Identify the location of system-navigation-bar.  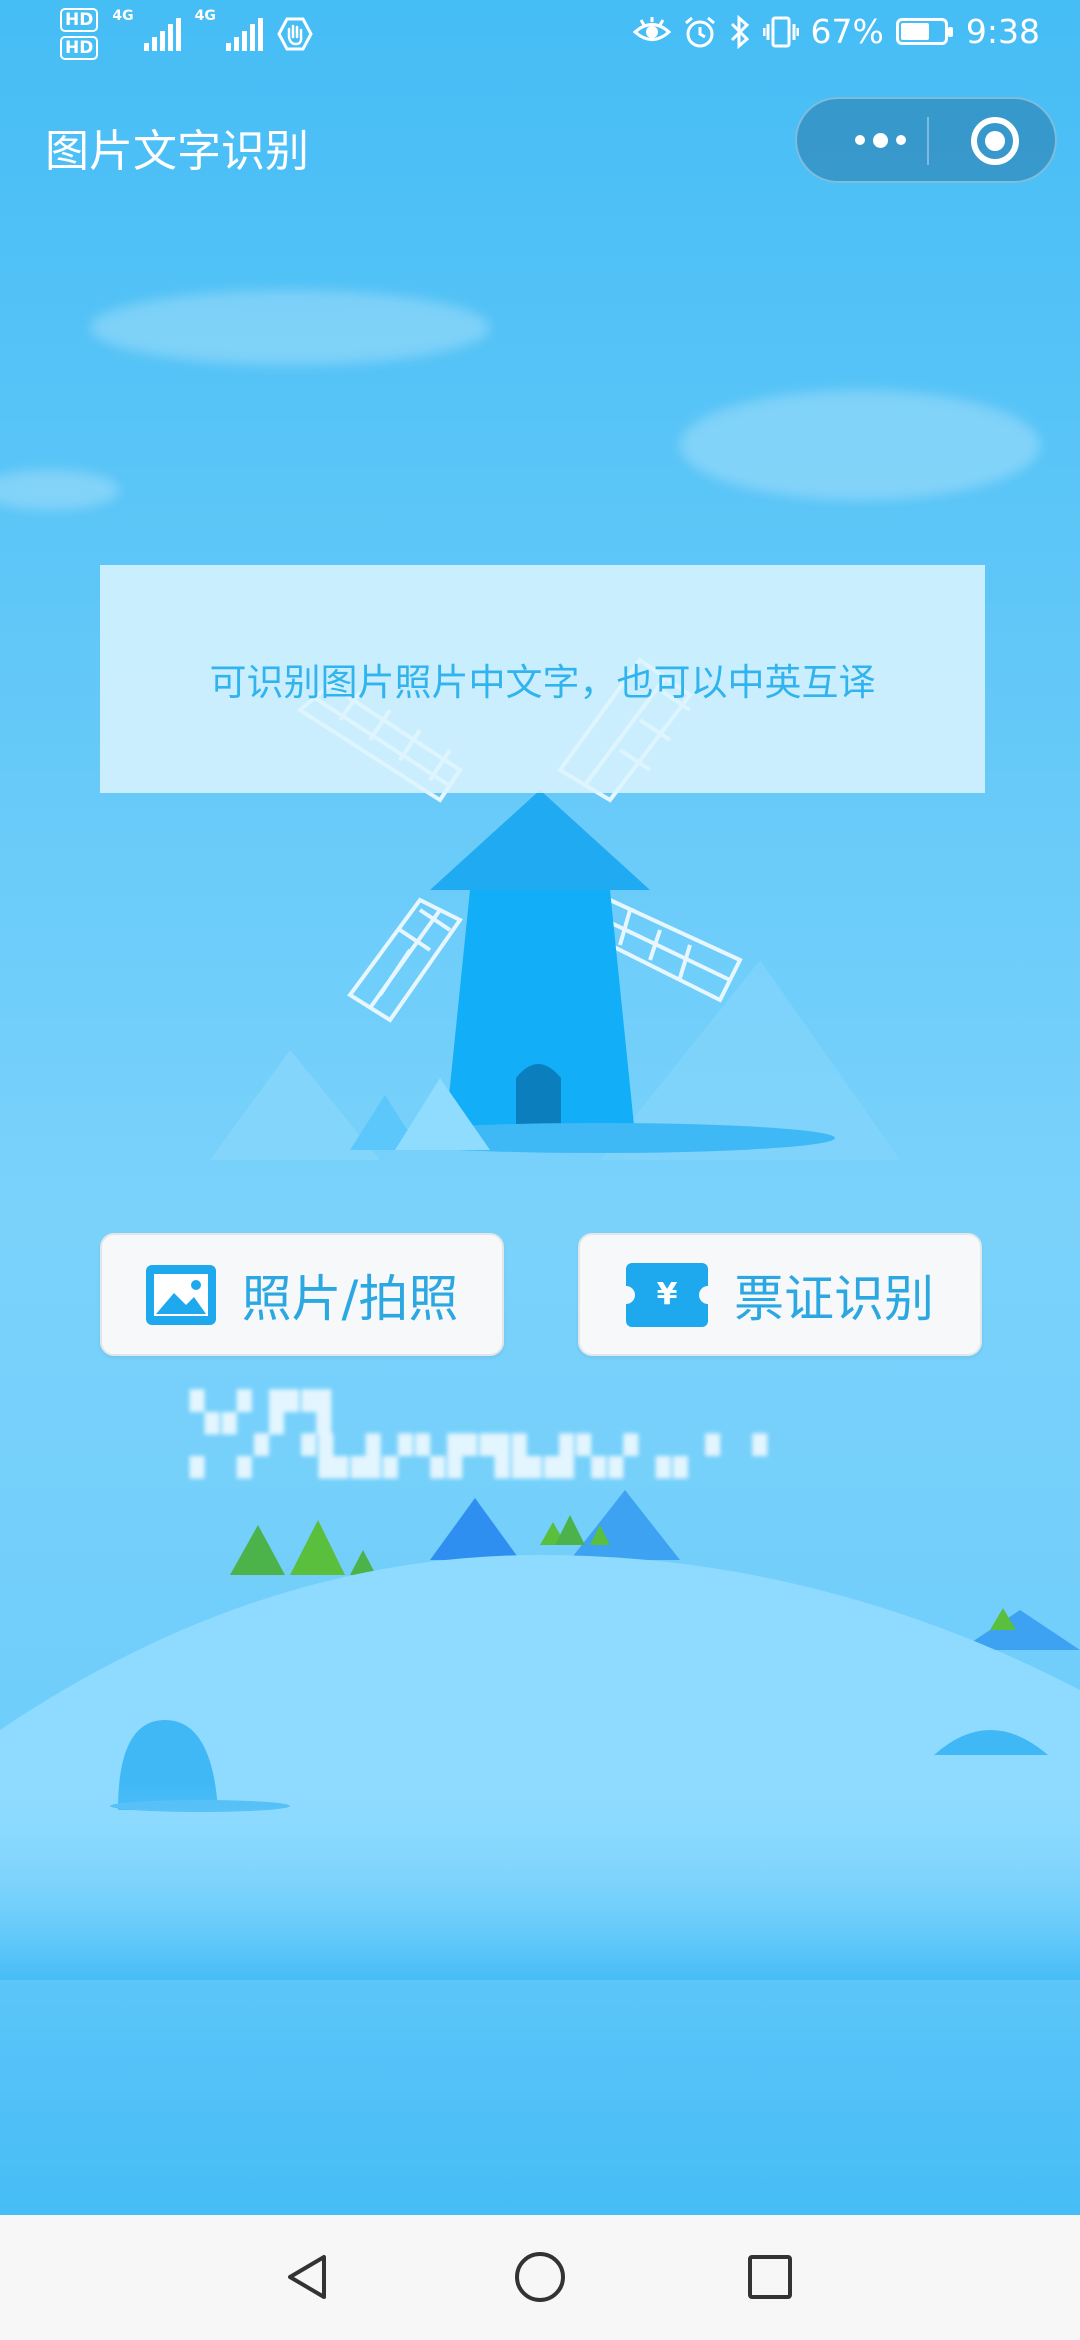
(540, 2277).